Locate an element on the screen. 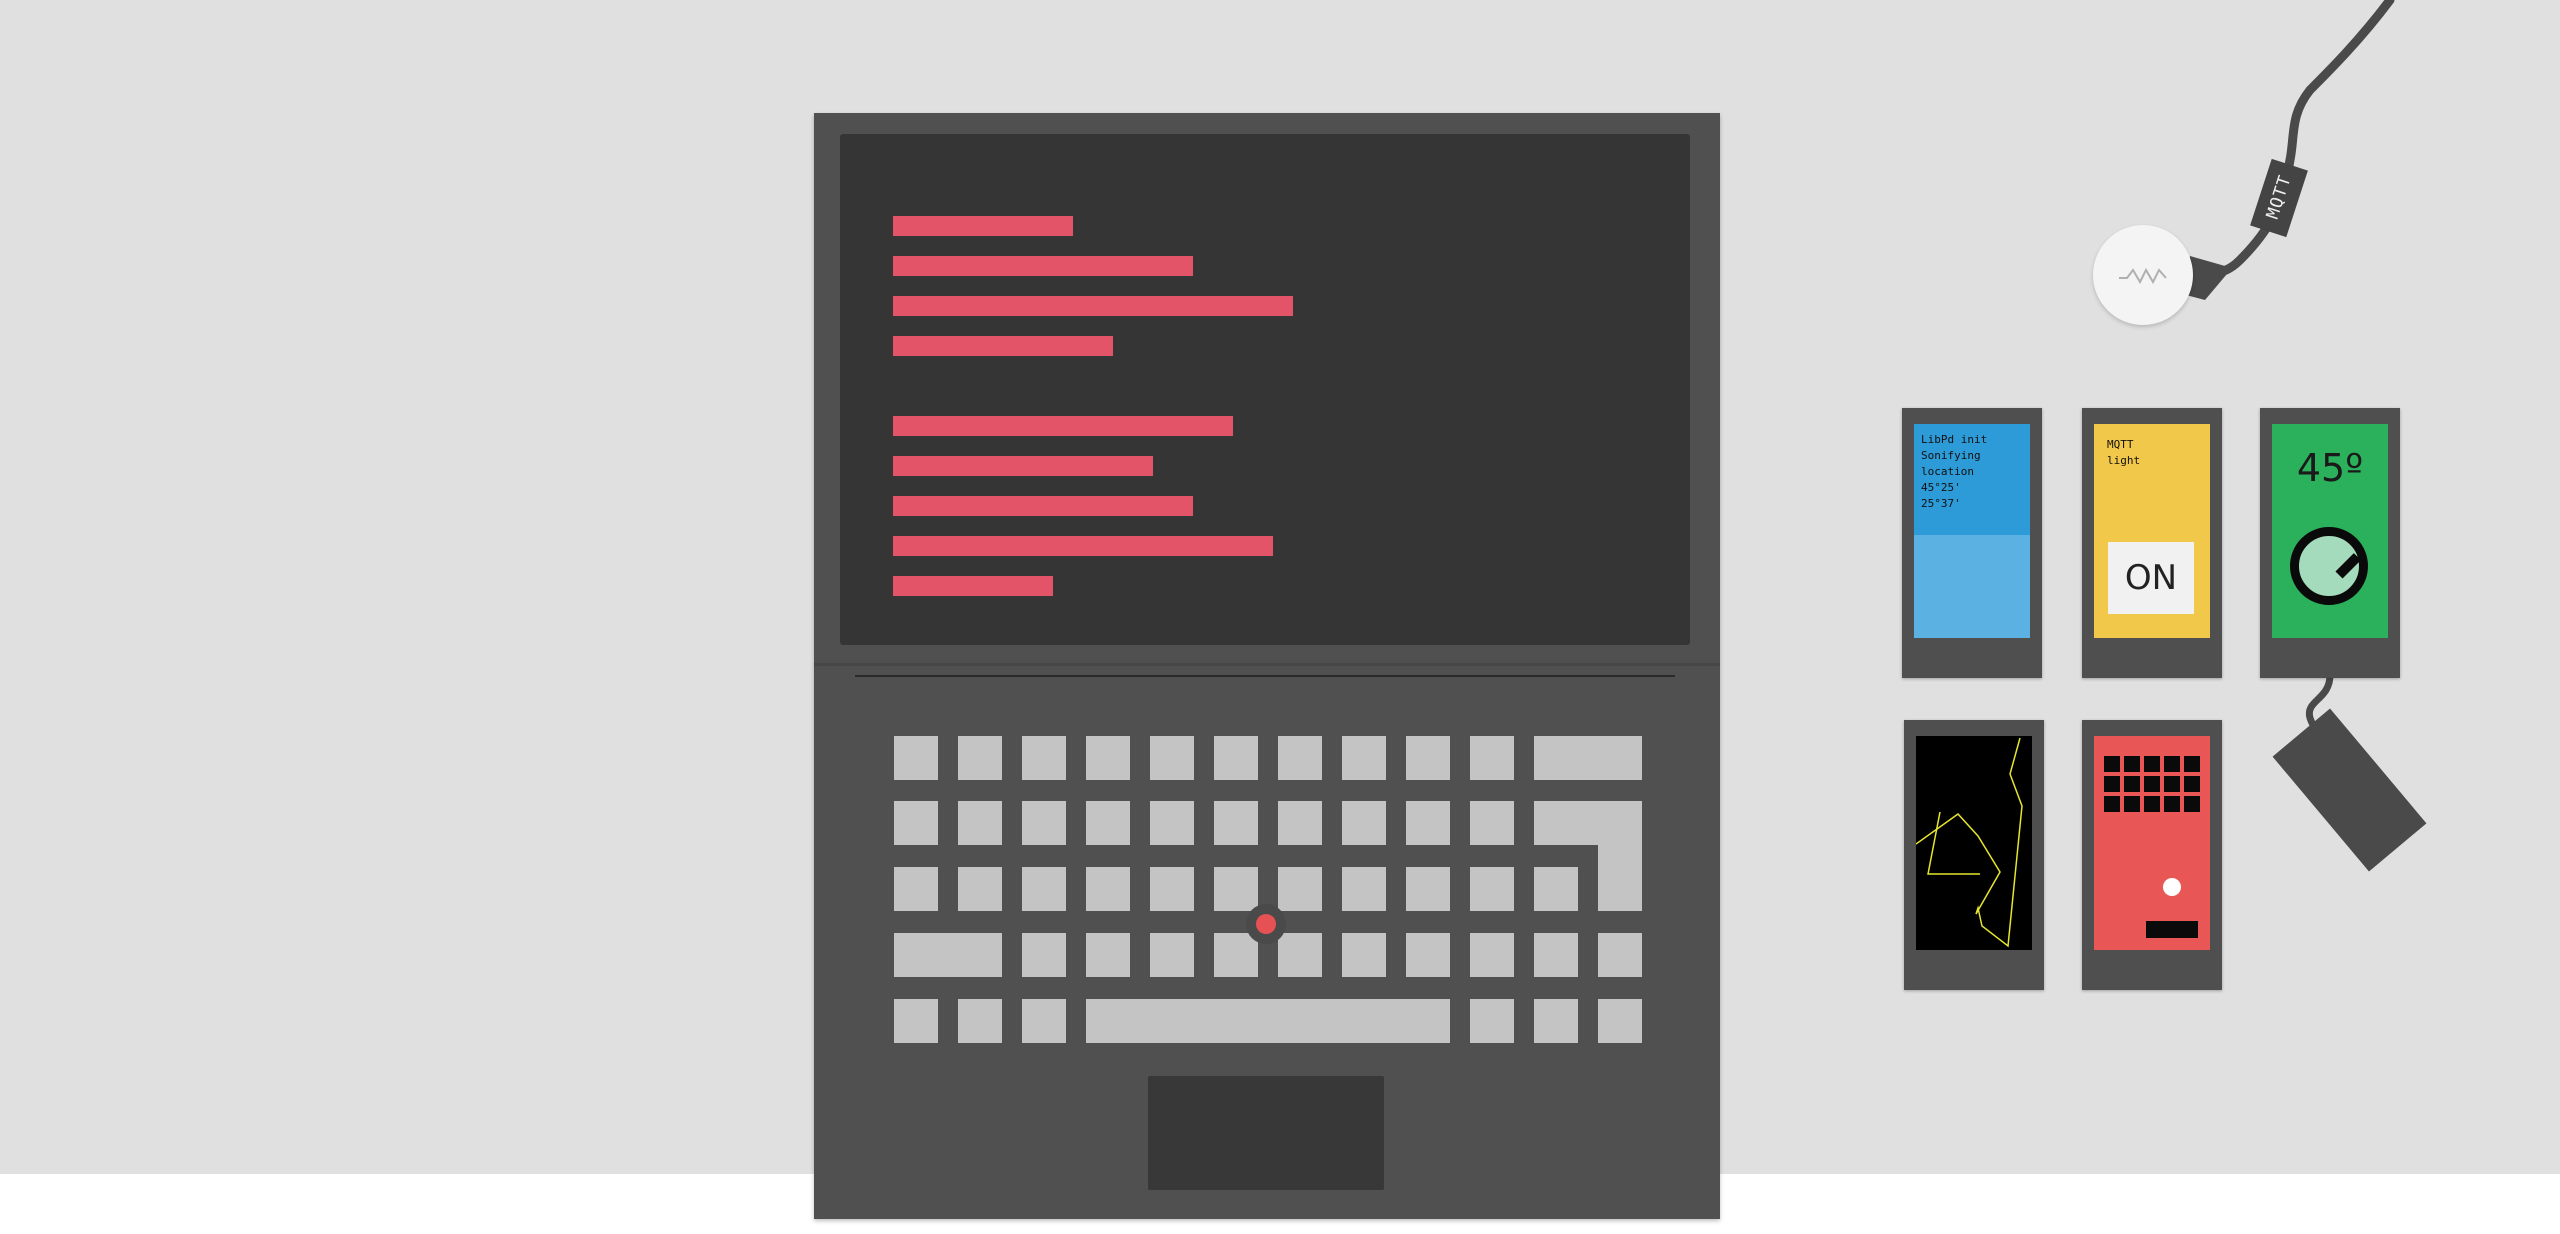 The image size is (2560, 1234). phone-pad is located at coordinates (2152, 855).